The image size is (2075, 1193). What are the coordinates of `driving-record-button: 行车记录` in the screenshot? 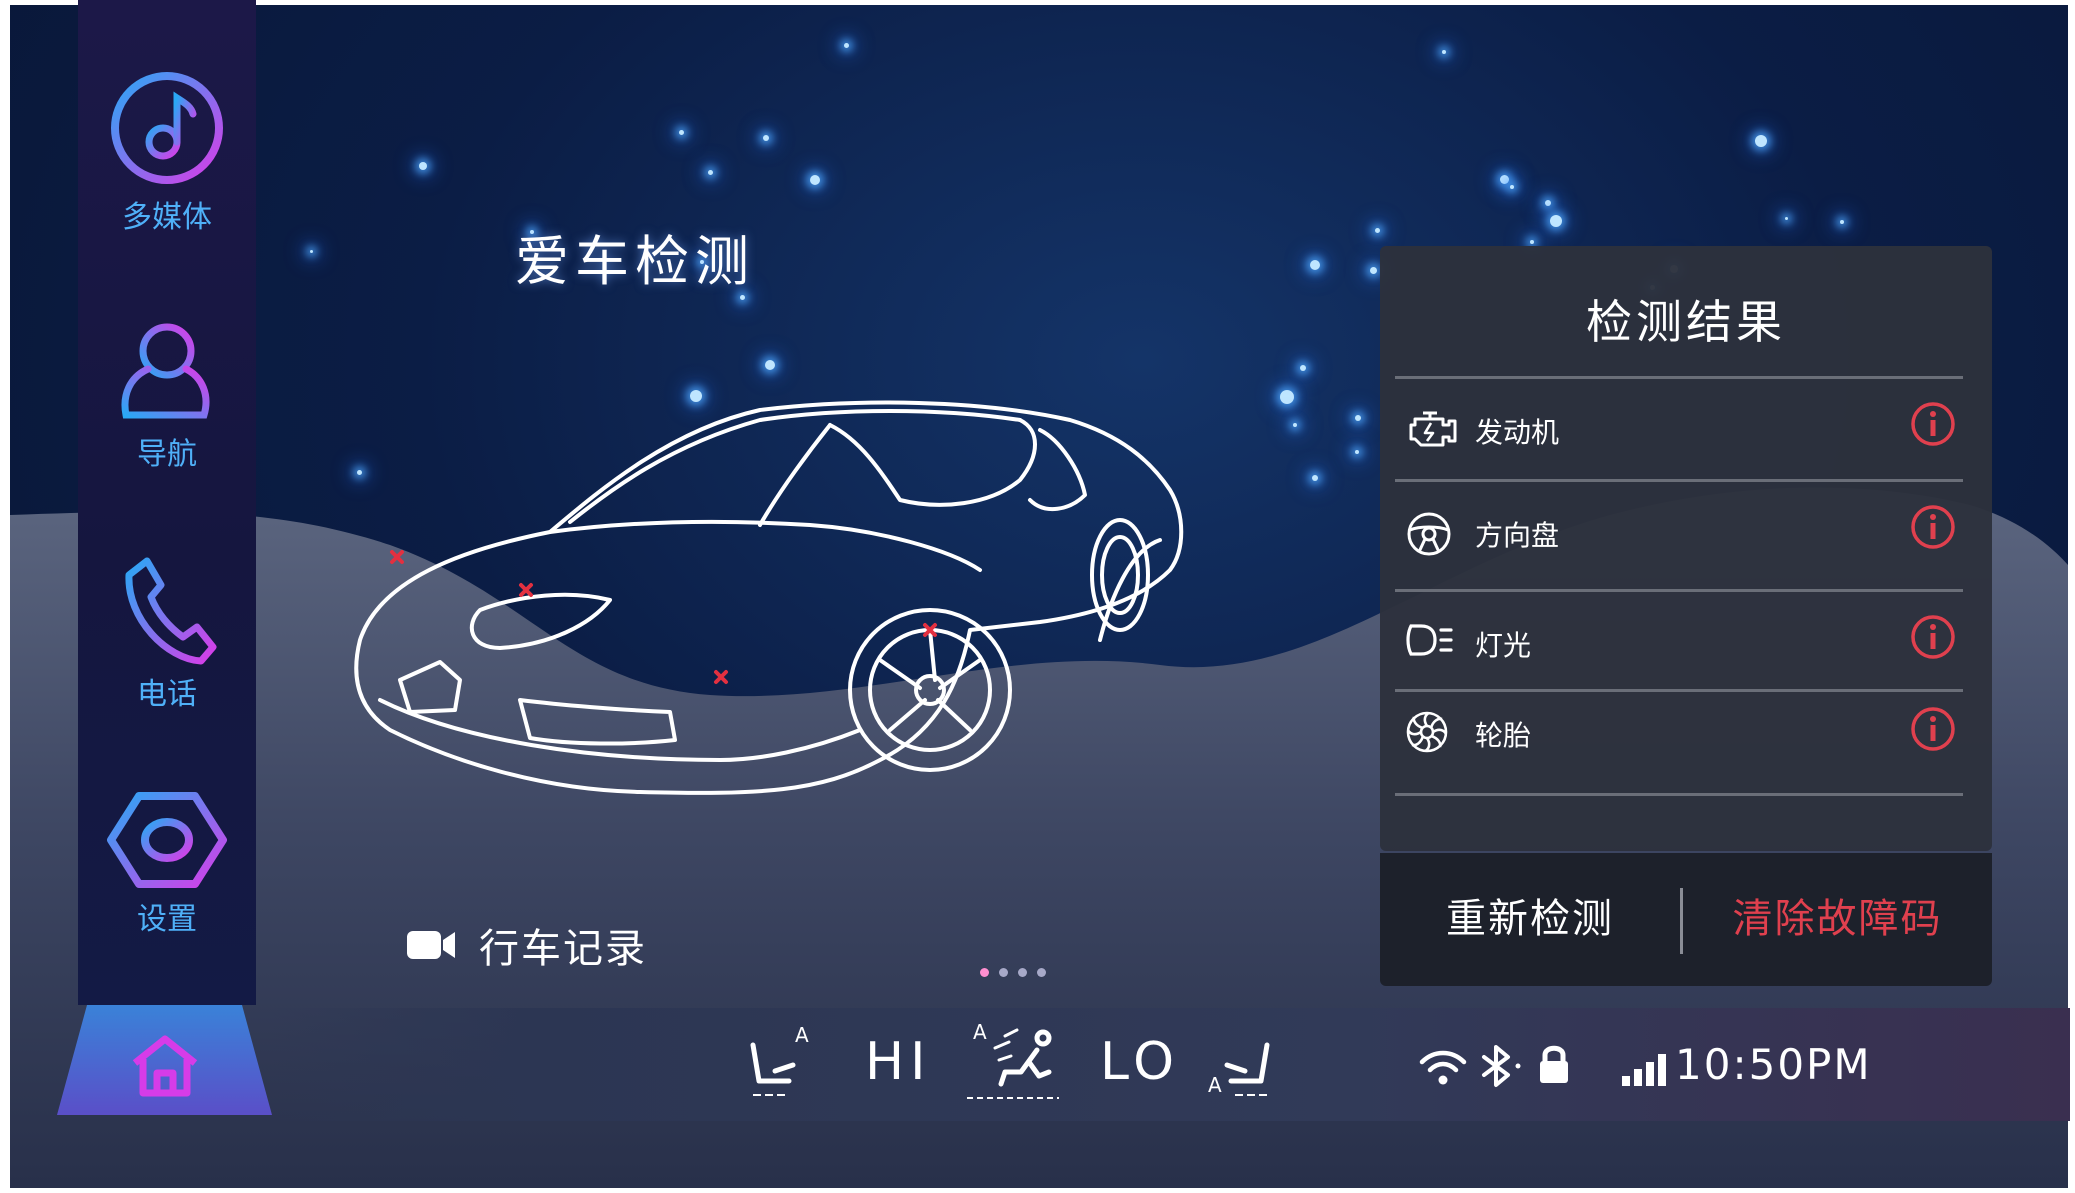 It's located at (526, 945).